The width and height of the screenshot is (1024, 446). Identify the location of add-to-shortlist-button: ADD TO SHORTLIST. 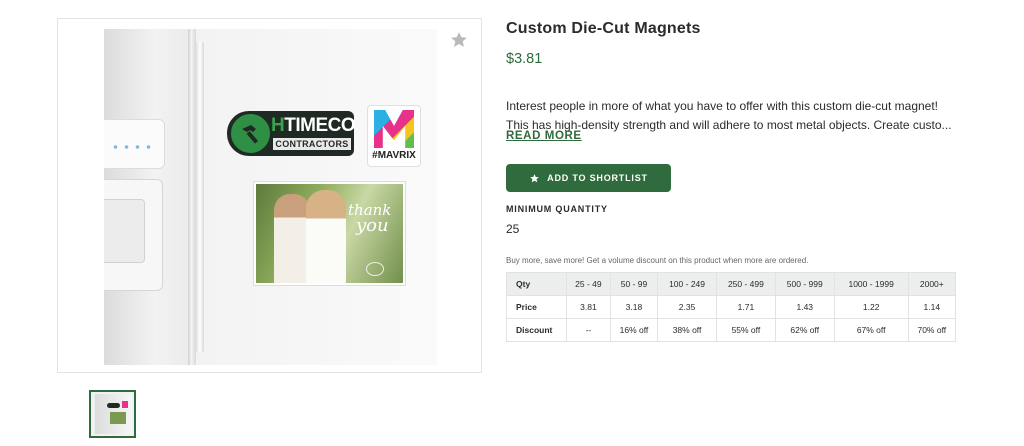
(588, 178).